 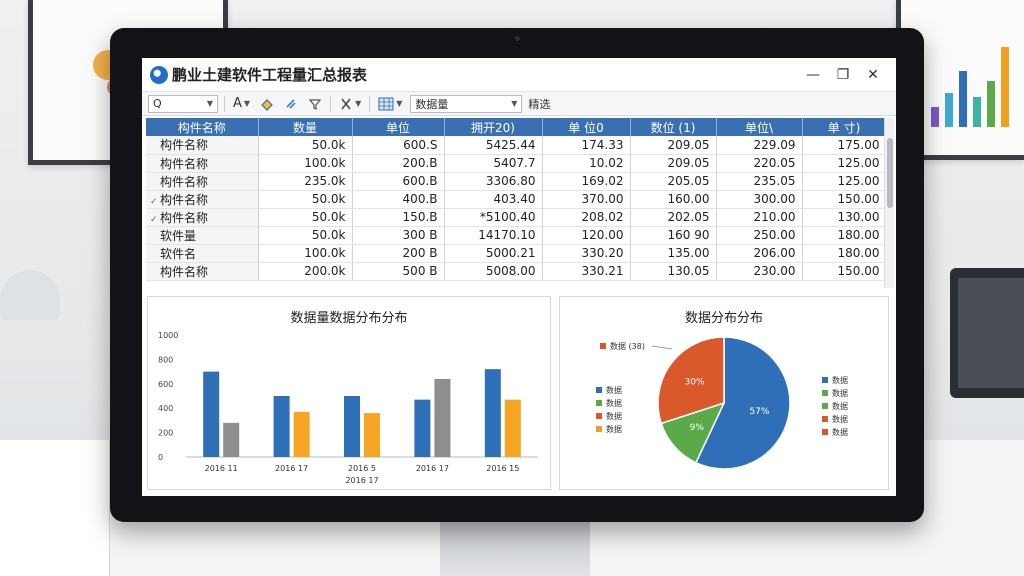 I want to click on column-header: 数量, so click(x=305, y=127).